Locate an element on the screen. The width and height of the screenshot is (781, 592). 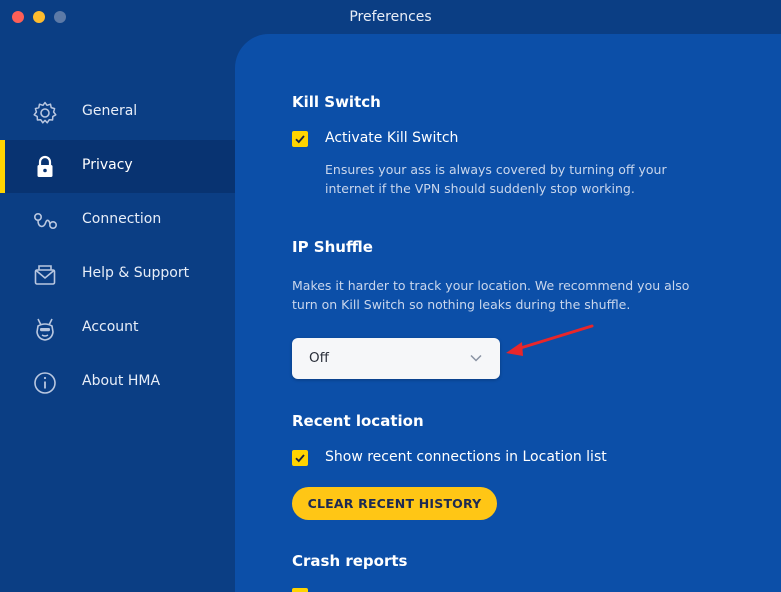
sidebar-item-label: Privacy is located at coordinates (107, 165).